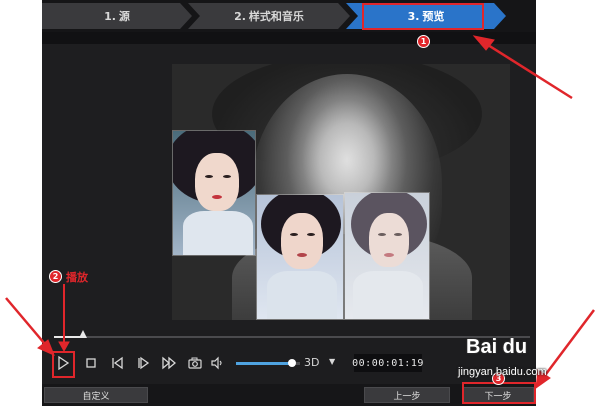  What do you see at coordinates (497, 347) in the screenshot?
I see `baidu-logo: Bai du` at bounding box center [497, 347].